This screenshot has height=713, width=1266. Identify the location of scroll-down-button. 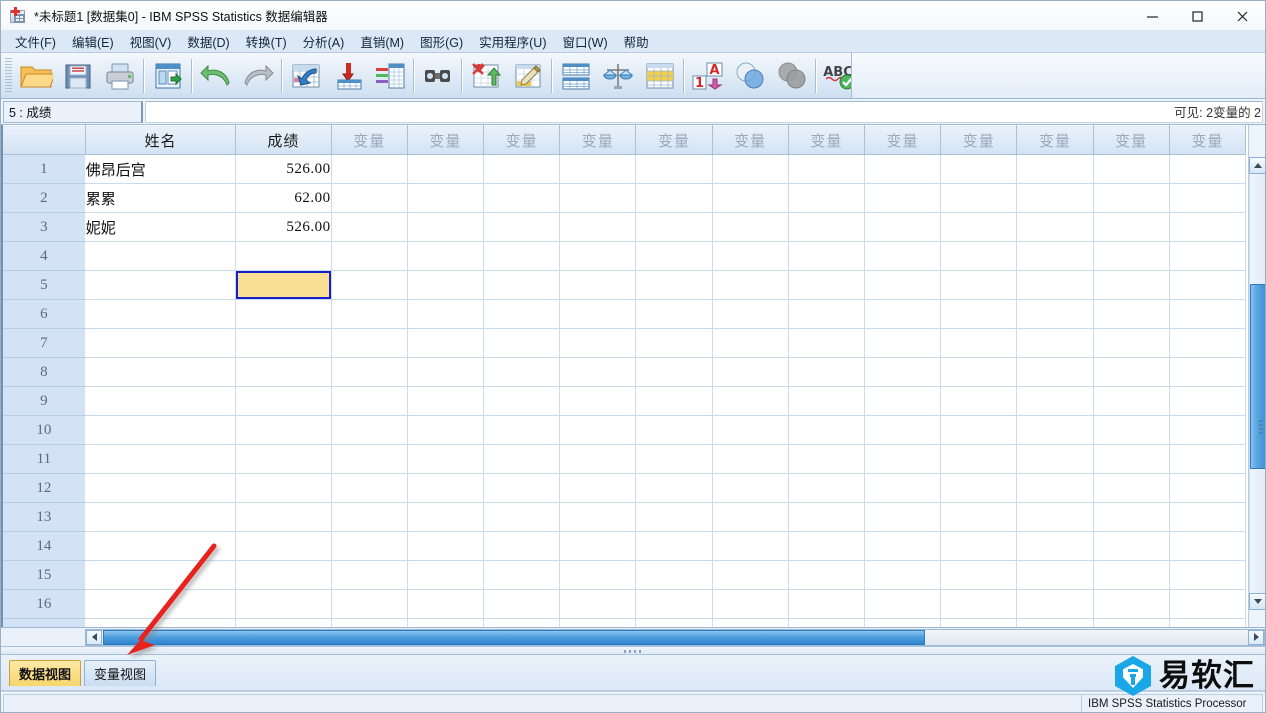
(1257, 601).